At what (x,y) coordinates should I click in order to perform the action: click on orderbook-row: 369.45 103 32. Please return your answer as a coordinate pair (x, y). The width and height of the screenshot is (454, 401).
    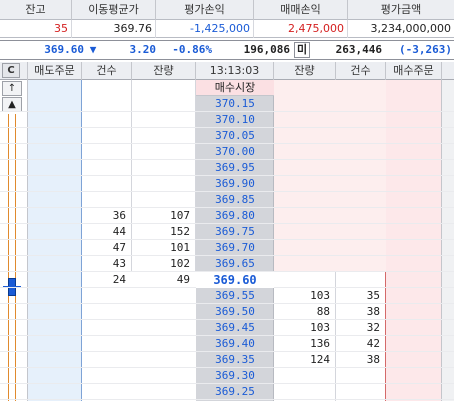
    Looking at the image, I should click on (227, 328).